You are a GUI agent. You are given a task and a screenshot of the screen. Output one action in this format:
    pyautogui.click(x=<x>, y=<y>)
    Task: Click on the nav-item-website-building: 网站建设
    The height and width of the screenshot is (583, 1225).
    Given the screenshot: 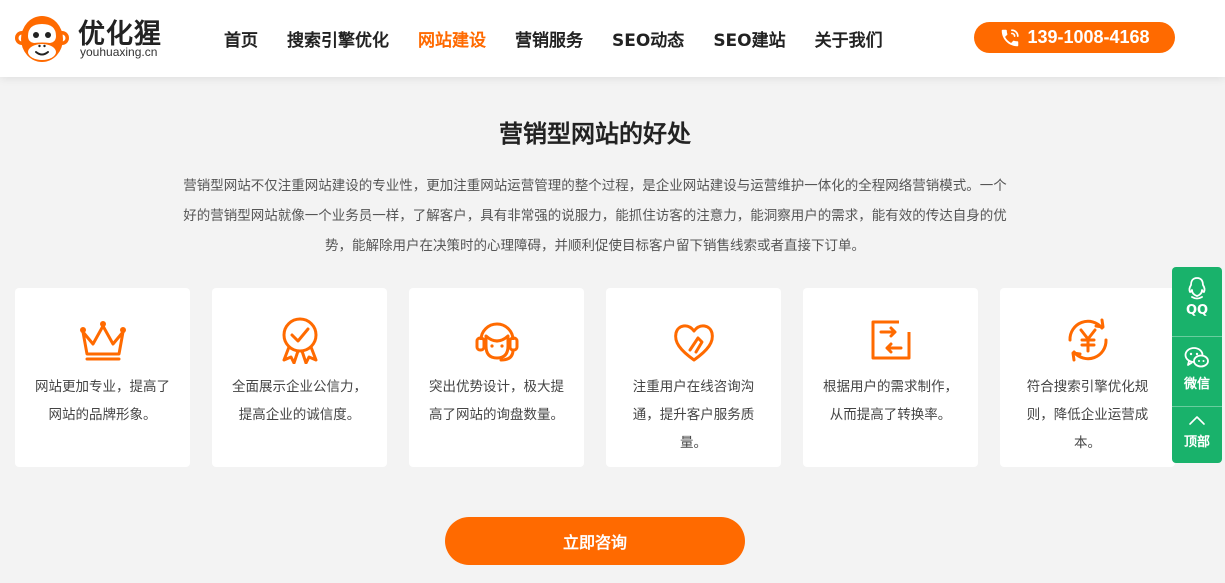 What is the action you would take?
    pyautogui.click(x=452, y=38)
    